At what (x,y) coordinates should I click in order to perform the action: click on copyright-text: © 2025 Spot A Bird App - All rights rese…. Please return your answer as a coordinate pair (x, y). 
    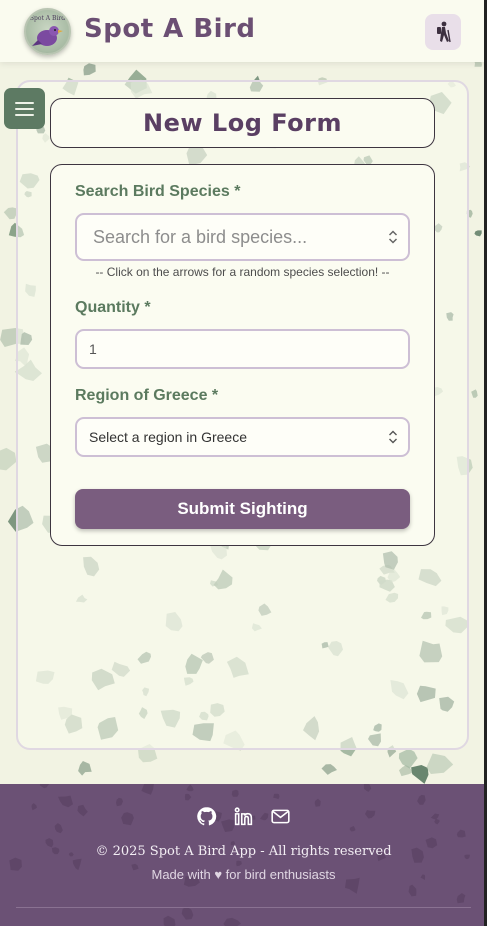
    Looking at the image, I should click on (243, 851).